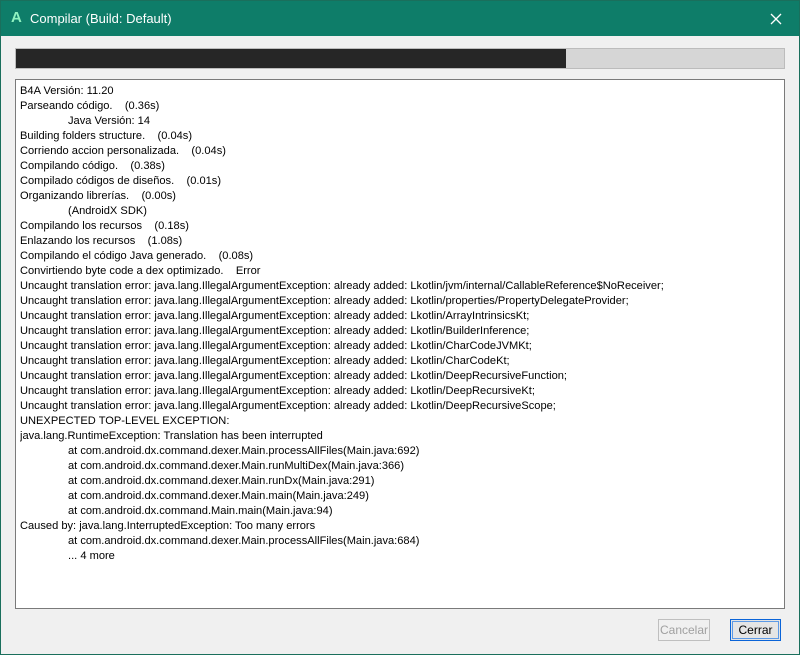 This screenshot has width=800, height=655. Describe the element at coordinates (400, 18) in the screenshot. I see `title-bar: A Compilar (Build: Default)` at that location.